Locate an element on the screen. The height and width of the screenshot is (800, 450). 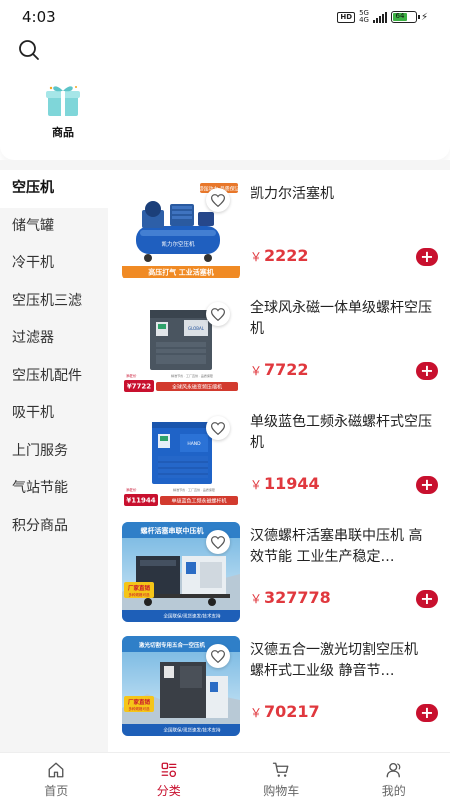
featured-section: 商品 is located at coordinates (225, 115).